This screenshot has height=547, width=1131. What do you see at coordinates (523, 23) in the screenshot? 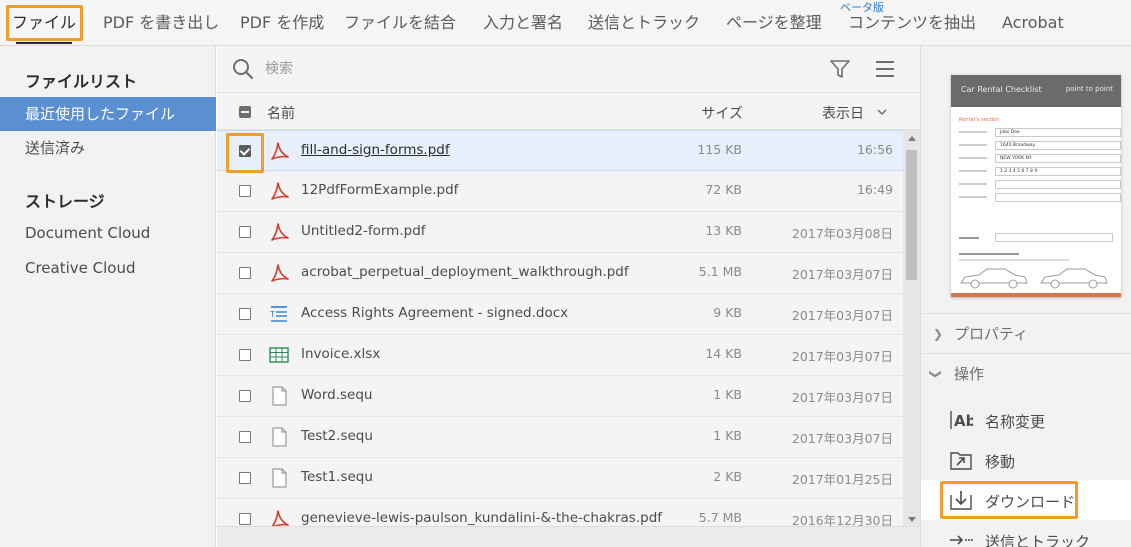
I see `menu-fill-and-sign: 入力と署名` at bounding box center [523, 23].